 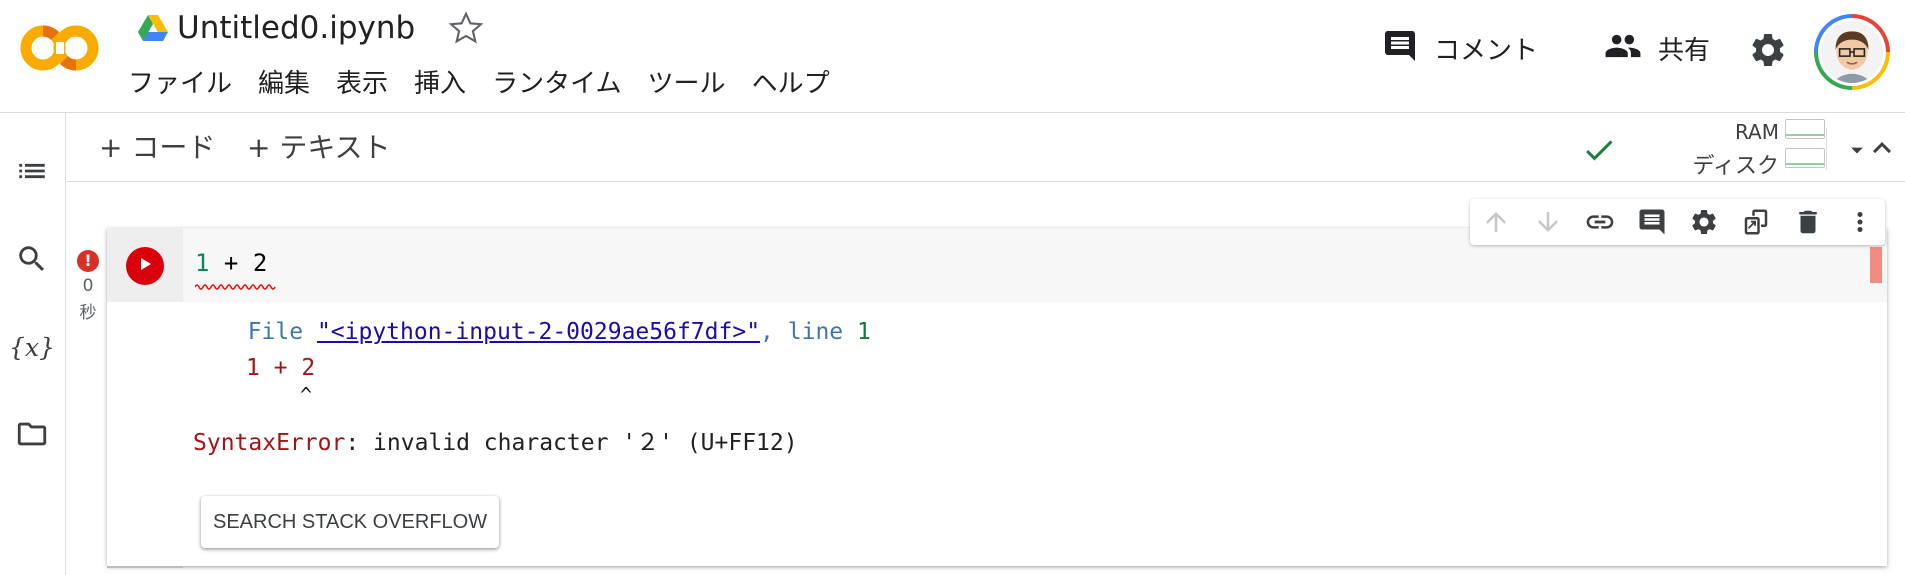 What do you see at coordinates (1768, 50) in the screenshot?
I see `settings-gear-icon` at bounding box center [1768, 50].